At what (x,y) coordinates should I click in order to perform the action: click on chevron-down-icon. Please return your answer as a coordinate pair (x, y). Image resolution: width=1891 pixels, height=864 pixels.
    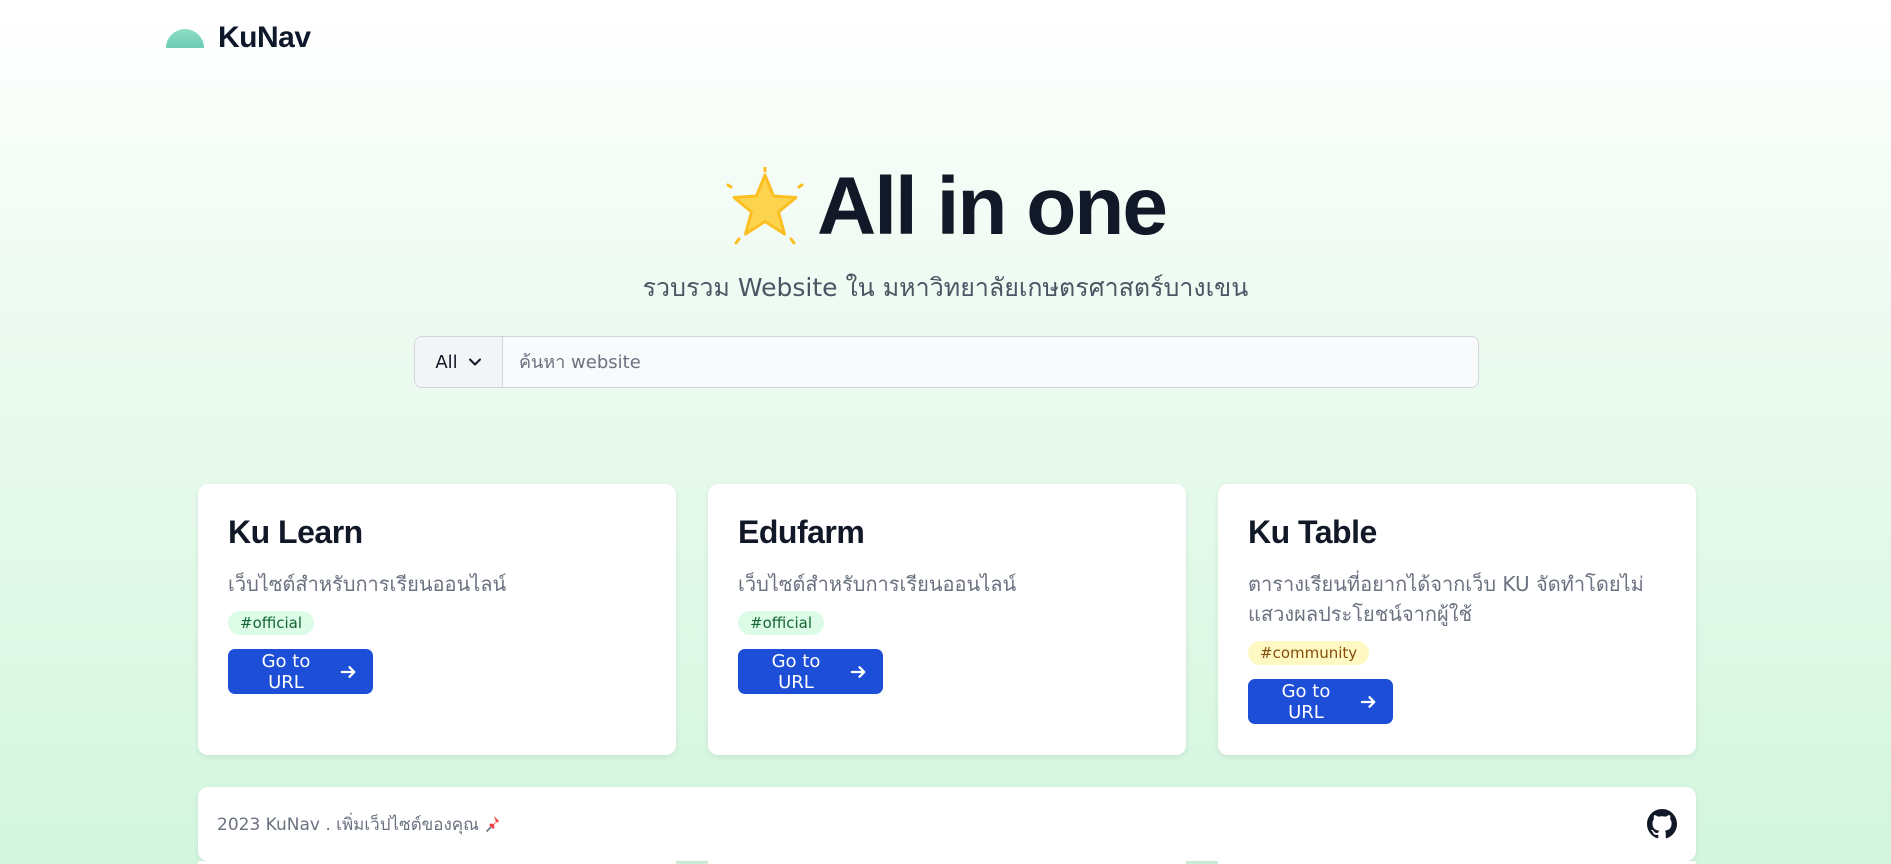
    Looking at the image, I should click on (474, 362).